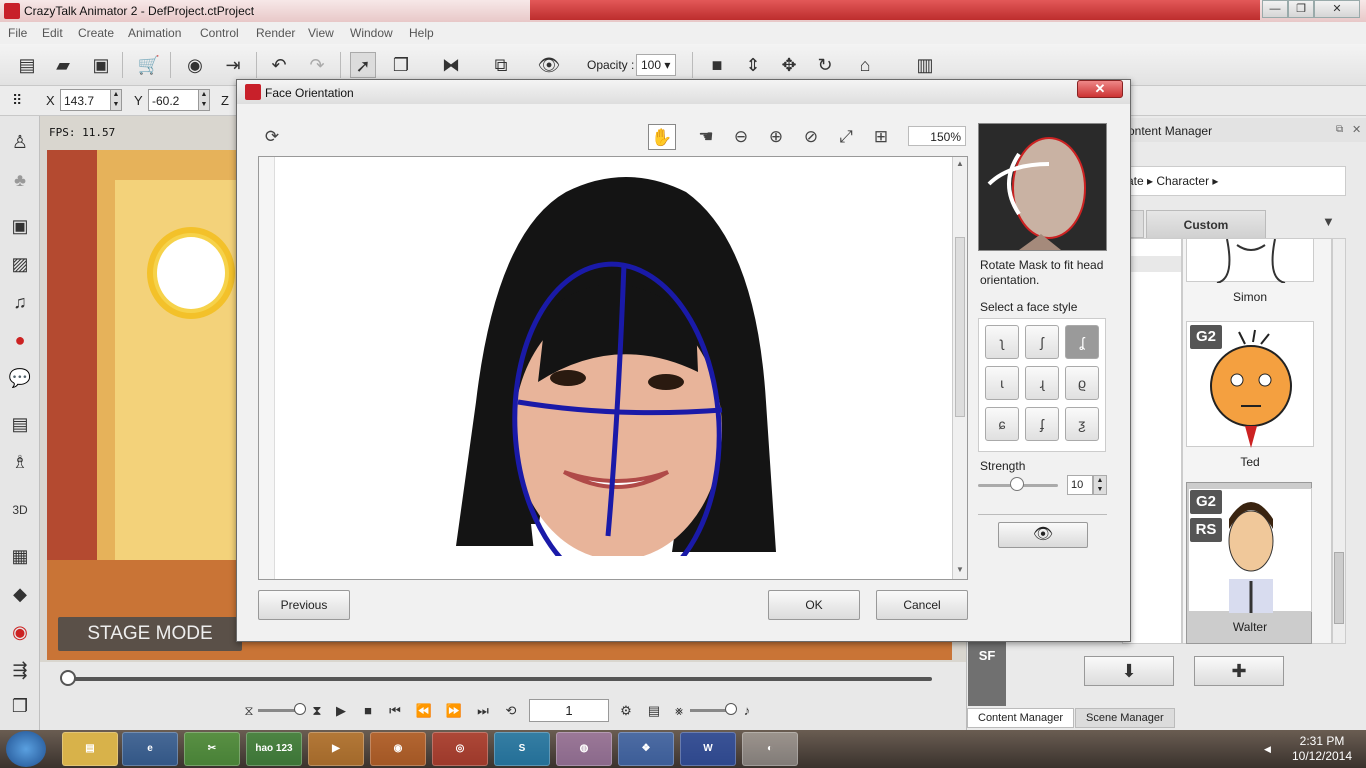  I want to click on canvas-scrollbar: ▲ ▼, so click(959, 368).